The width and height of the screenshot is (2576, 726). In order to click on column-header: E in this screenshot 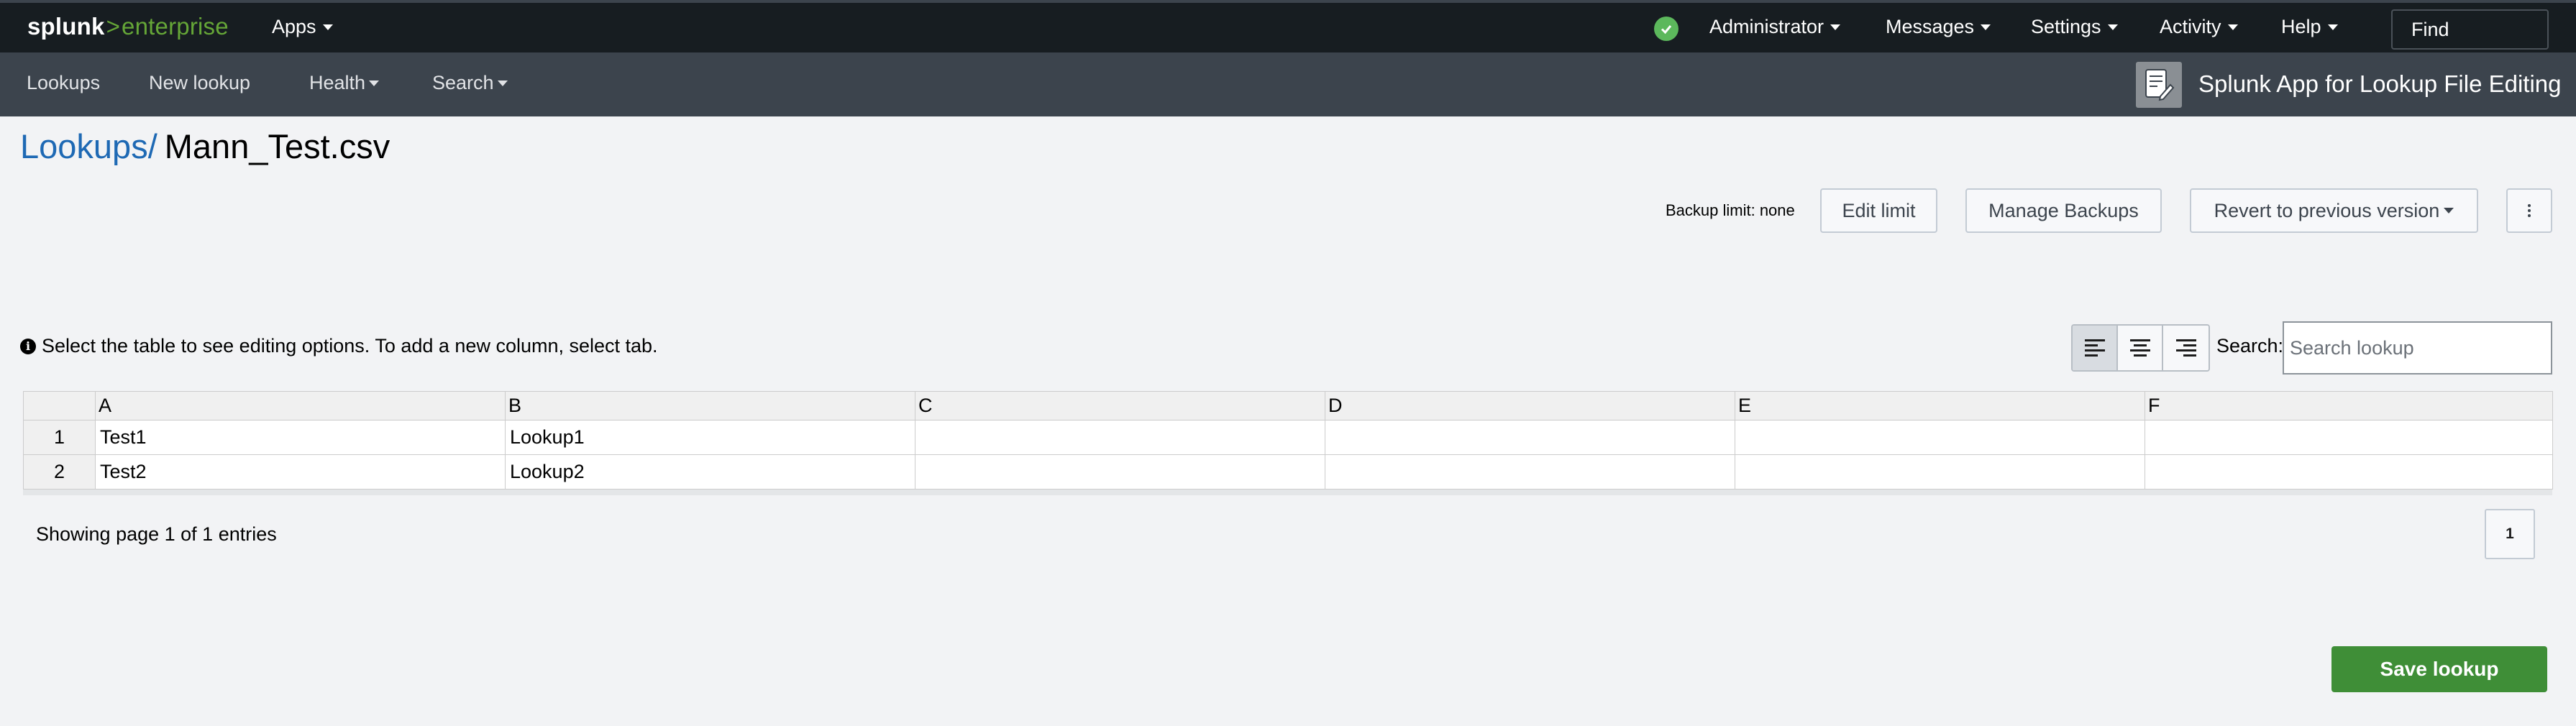, I will do `click(1940, 406)`.